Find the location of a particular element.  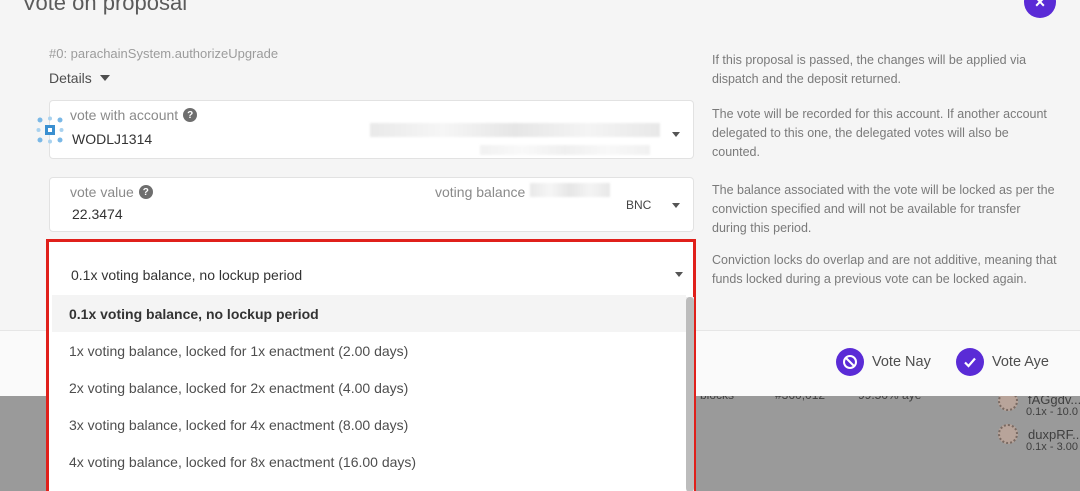

conviction-option: 0.1x voting balance, no lockup period is located at coordinates (369, 313).